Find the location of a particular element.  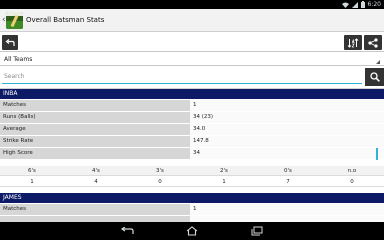

battery-icon is located at coordinates (362, 4).